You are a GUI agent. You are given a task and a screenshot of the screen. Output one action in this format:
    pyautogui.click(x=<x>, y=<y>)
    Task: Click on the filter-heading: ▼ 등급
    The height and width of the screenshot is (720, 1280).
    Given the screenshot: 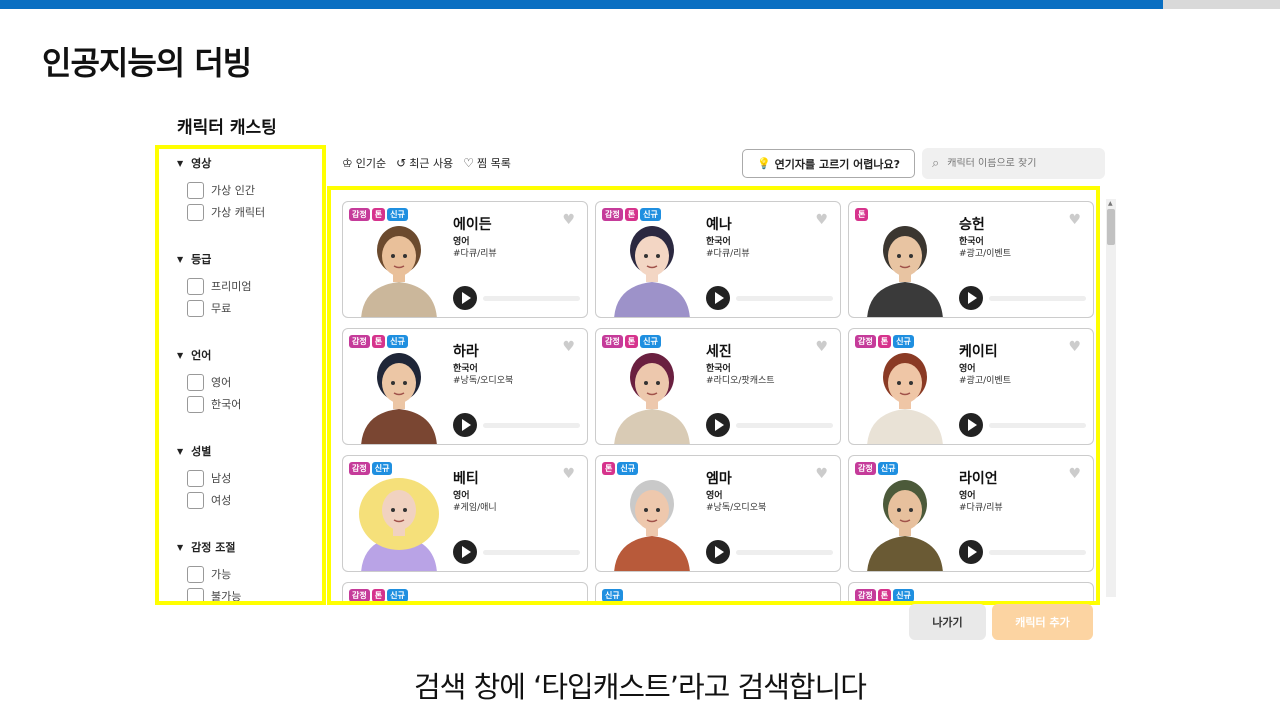 What is the action you would take?
    pyautogui.click(x=214, y=259)
    